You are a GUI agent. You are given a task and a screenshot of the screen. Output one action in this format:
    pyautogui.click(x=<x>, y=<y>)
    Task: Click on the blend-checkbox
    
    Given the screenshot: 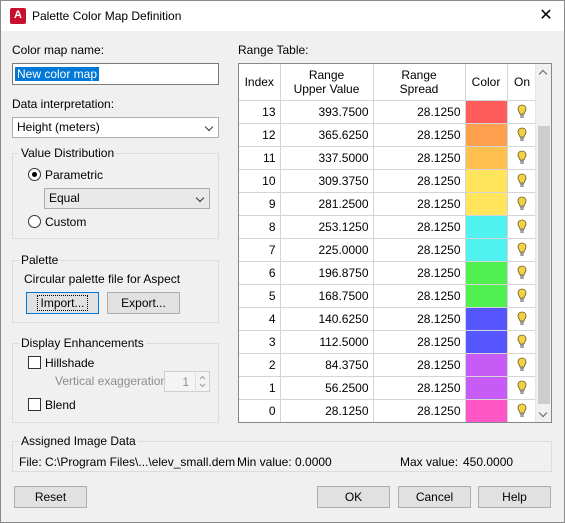 What is the action you would take?
    pyautogui.click(x=34, y=404)
    